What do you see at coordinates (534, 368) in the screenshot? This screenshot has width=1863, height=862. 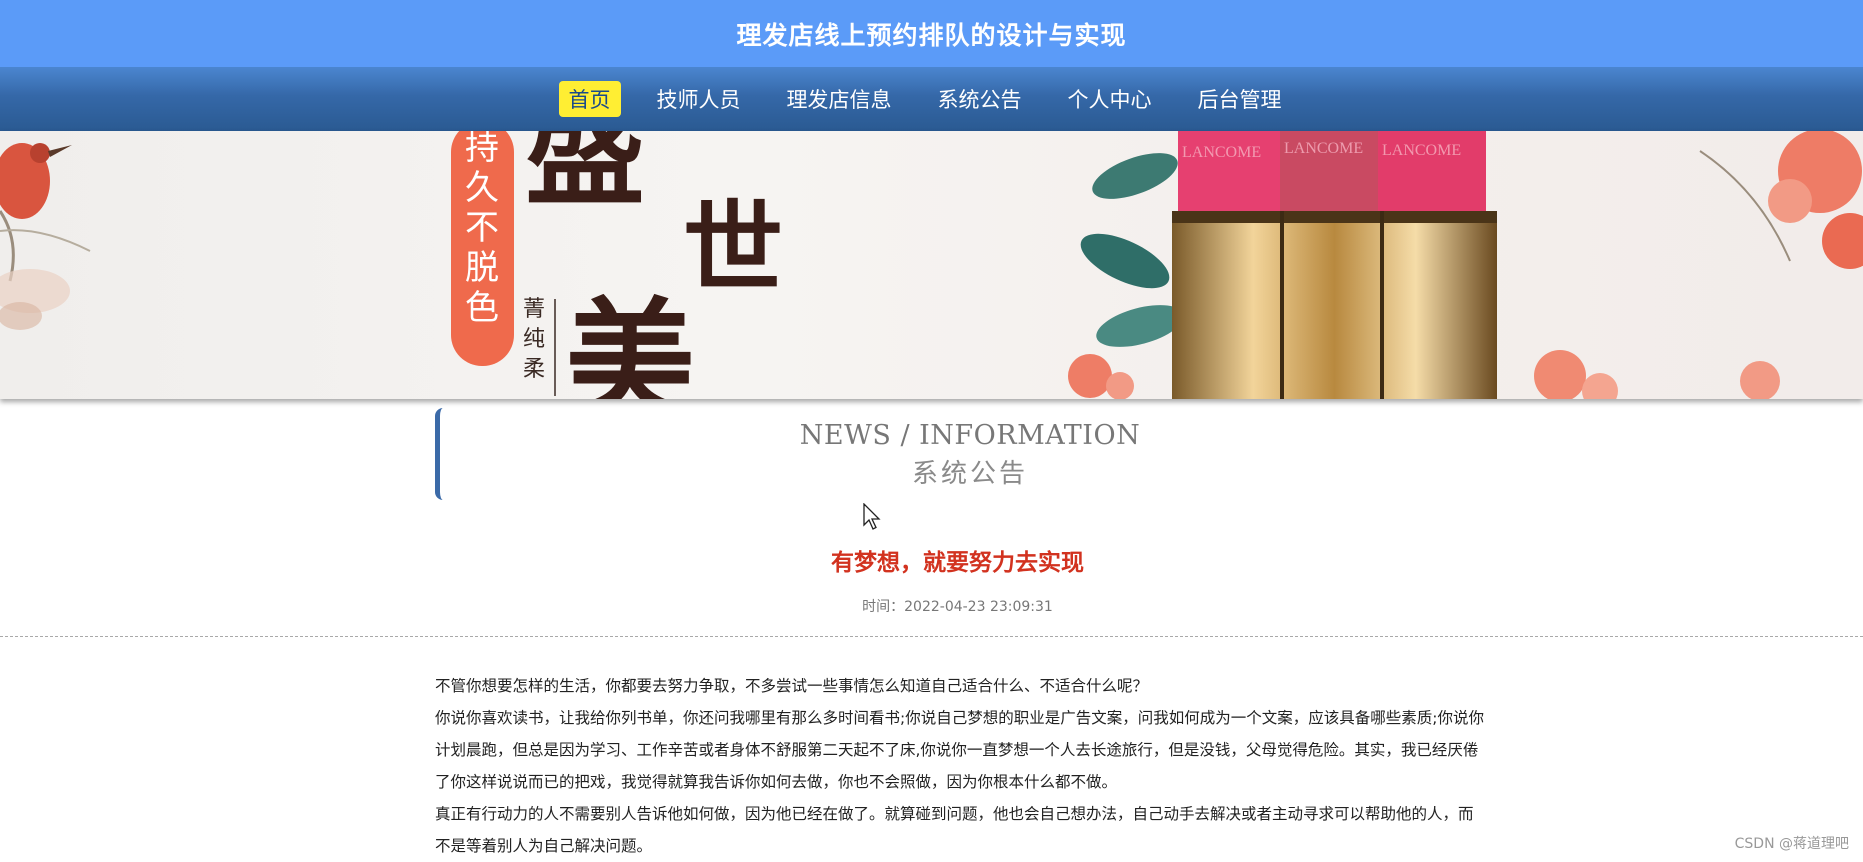 I see `svg-text: 柔` at bounding box center [534, 368].